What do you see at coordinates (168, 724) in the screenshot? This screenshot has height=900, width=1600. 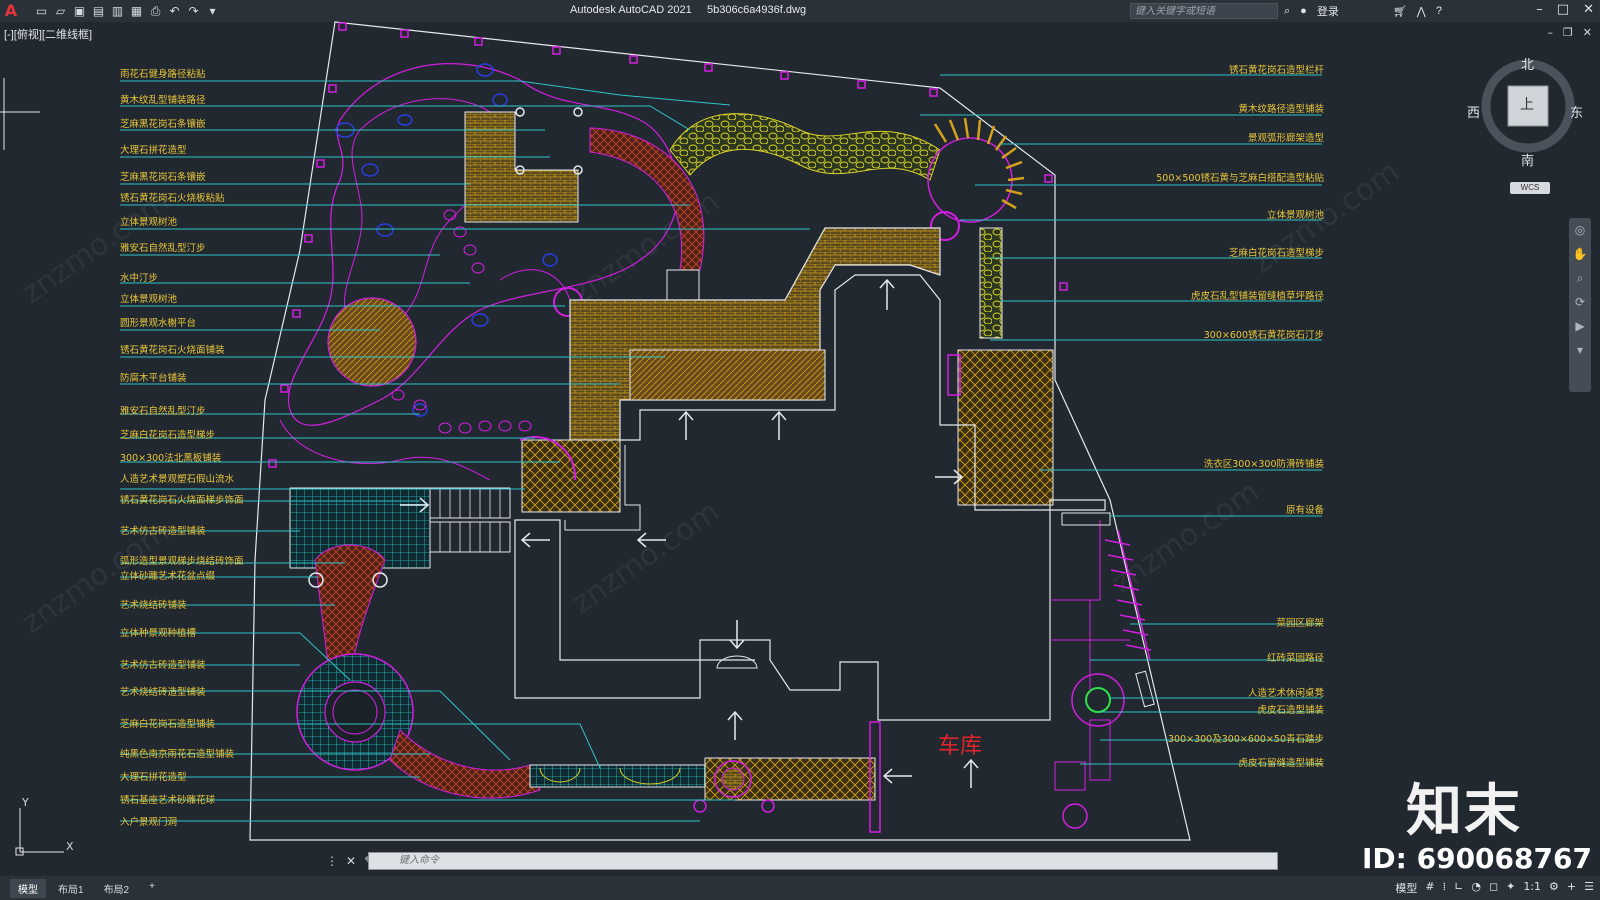 I see `annotation-label: 芝麻白花岗石造型铺装` at bounding box center [168, 724].